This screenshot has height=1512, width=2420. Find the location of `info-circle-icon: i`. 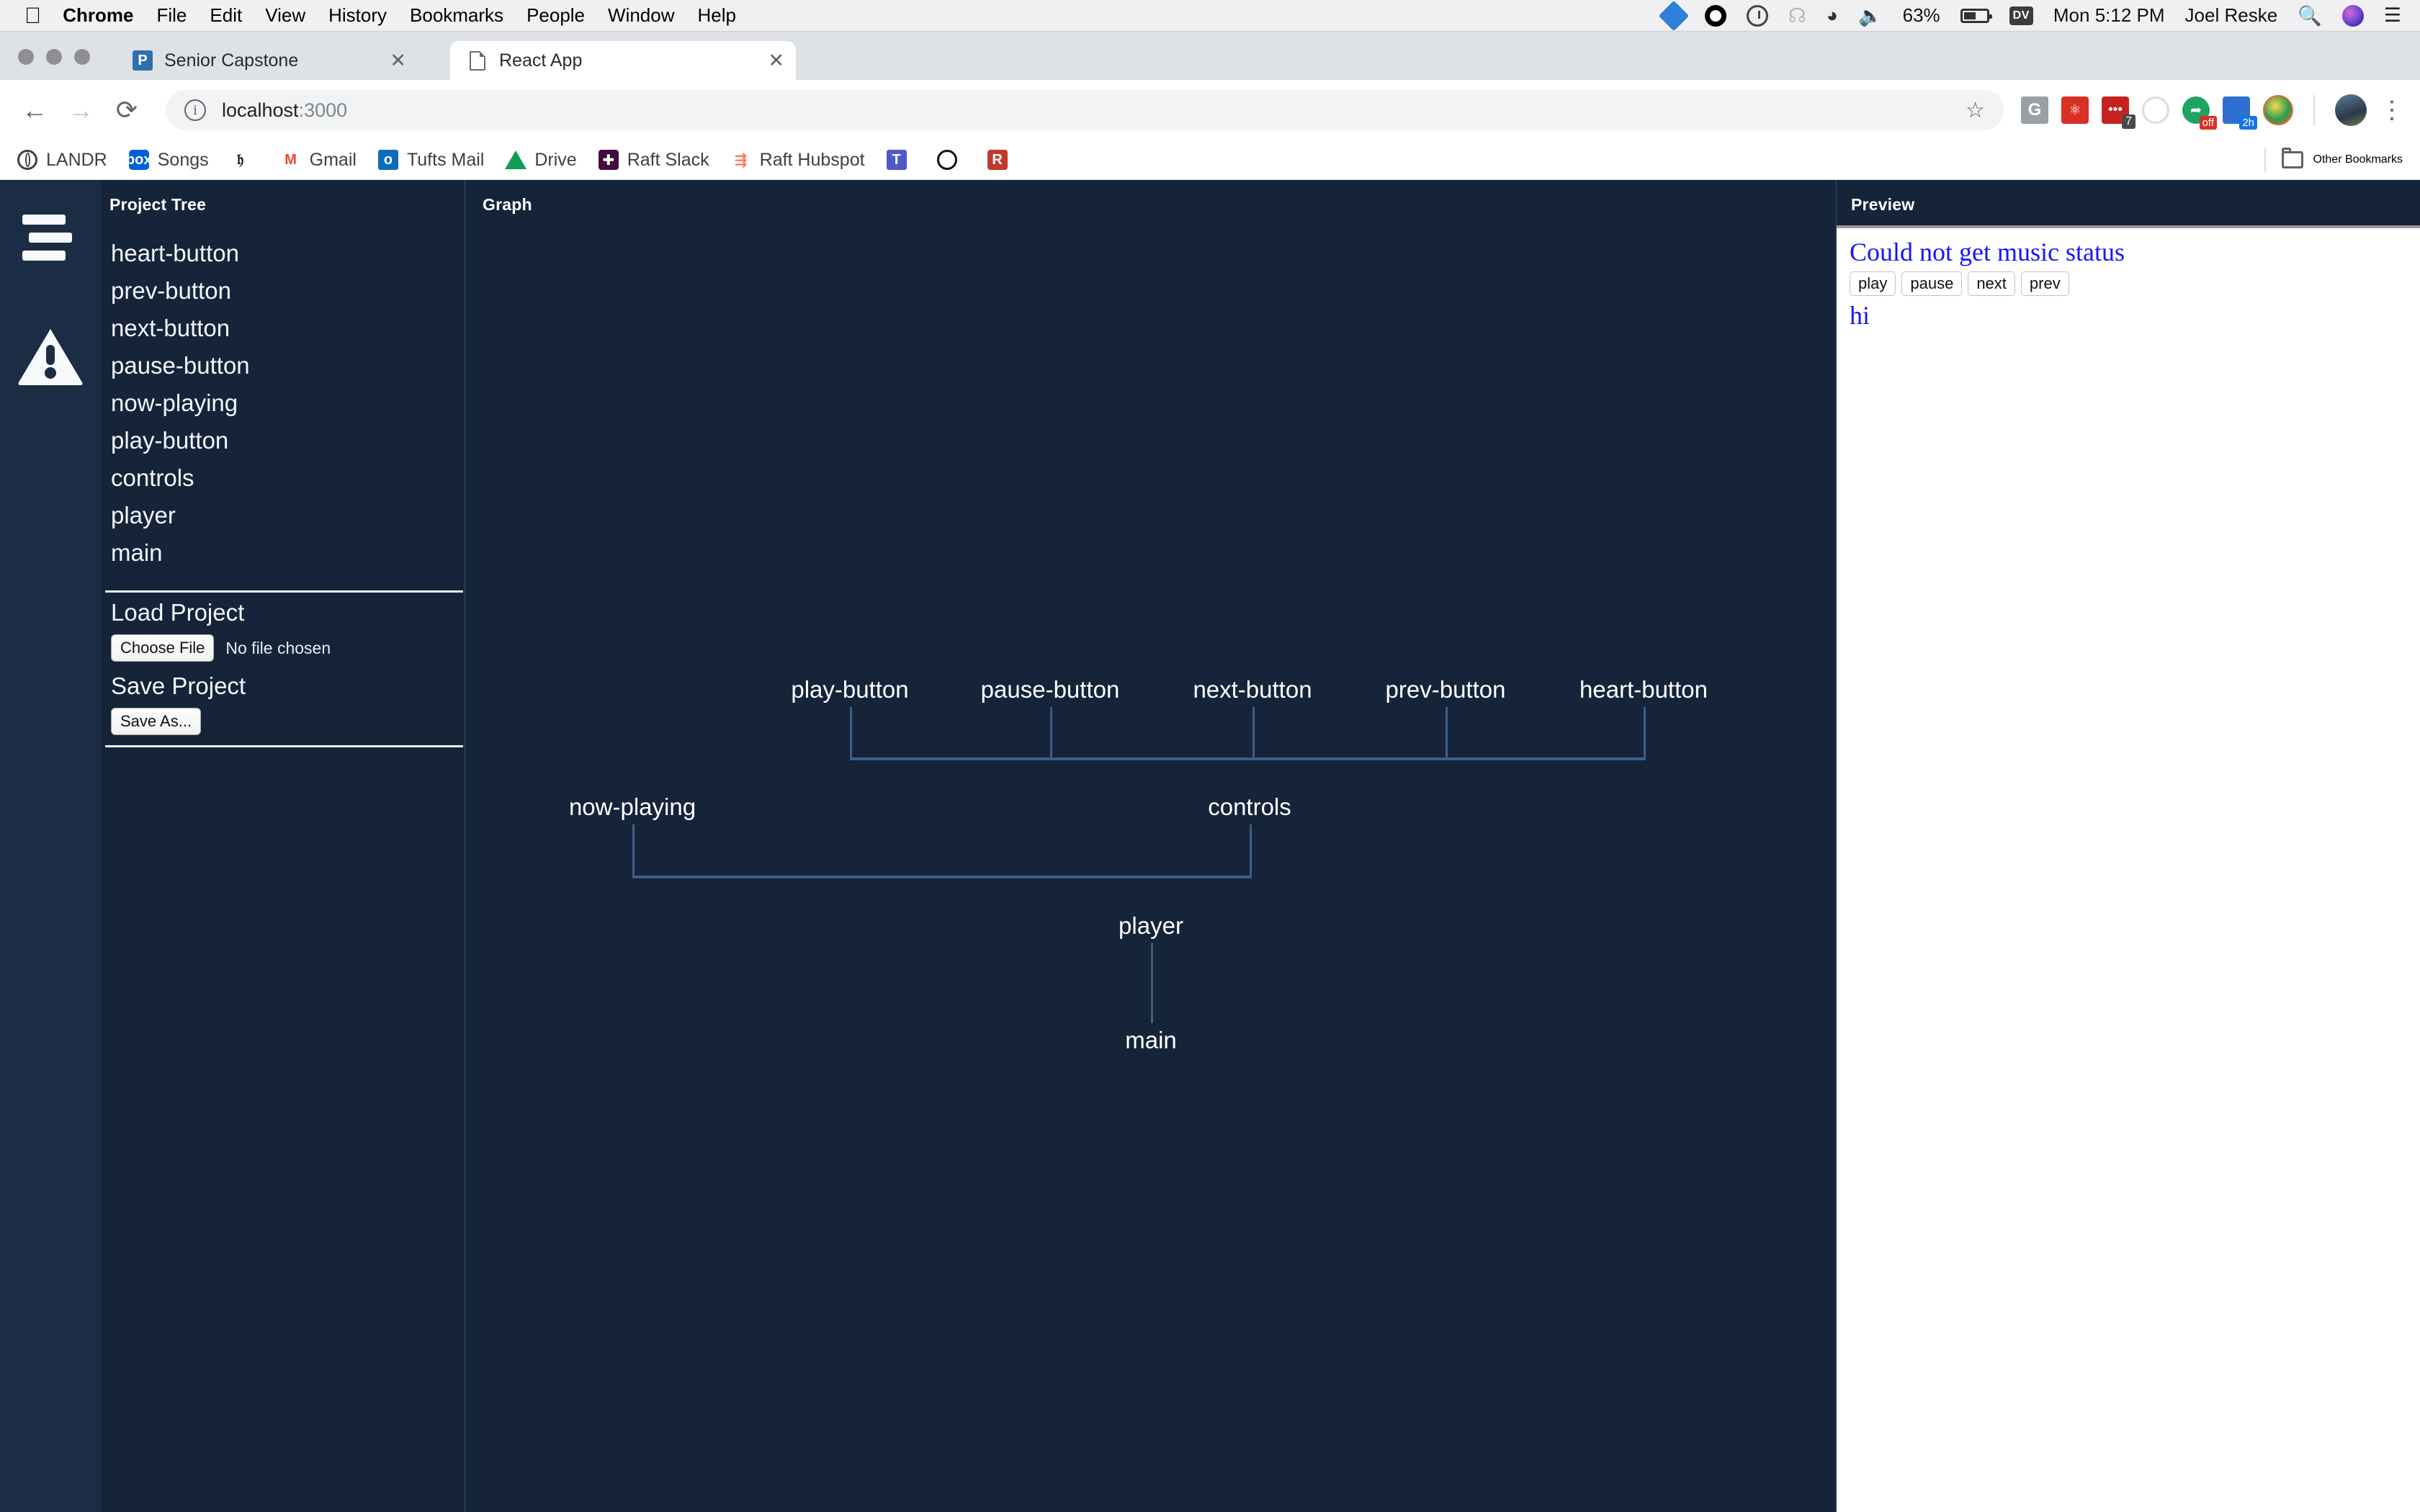

info-circle-icon: i is located at coordinates (195, 110).